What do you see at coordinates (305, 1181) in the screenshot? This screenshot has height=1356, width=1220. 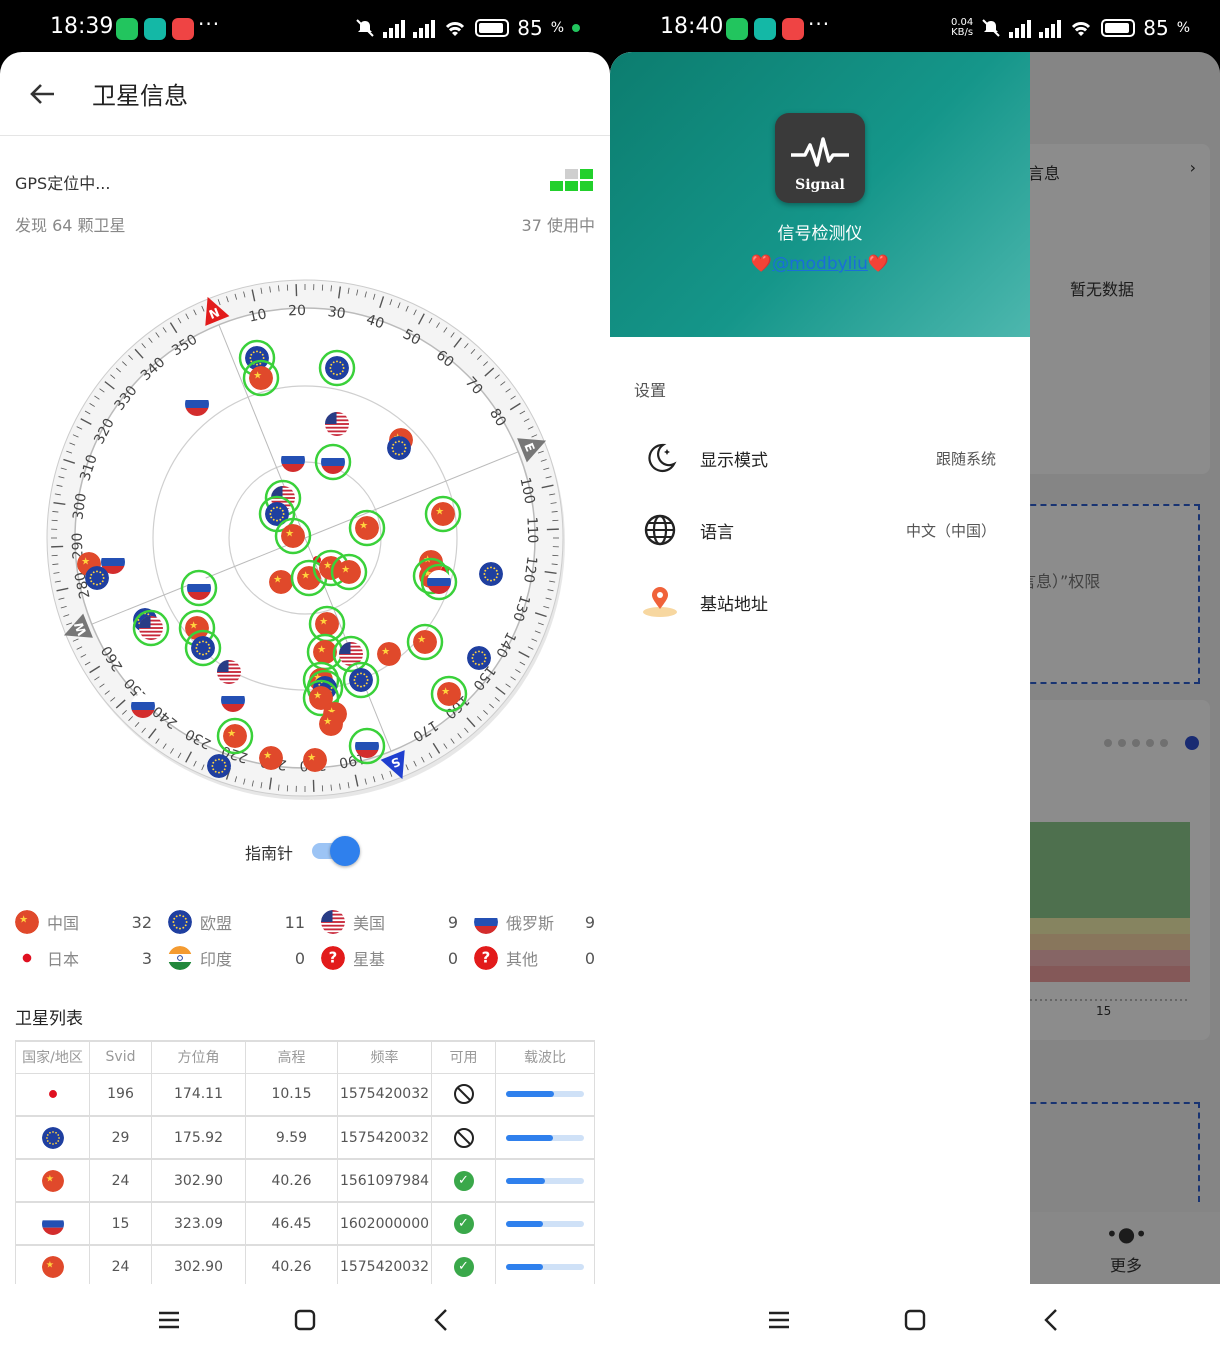 I see `table-row: ★ 24 302.90 40.26 1561097984 ✓` at bounding box center [305, 1181].